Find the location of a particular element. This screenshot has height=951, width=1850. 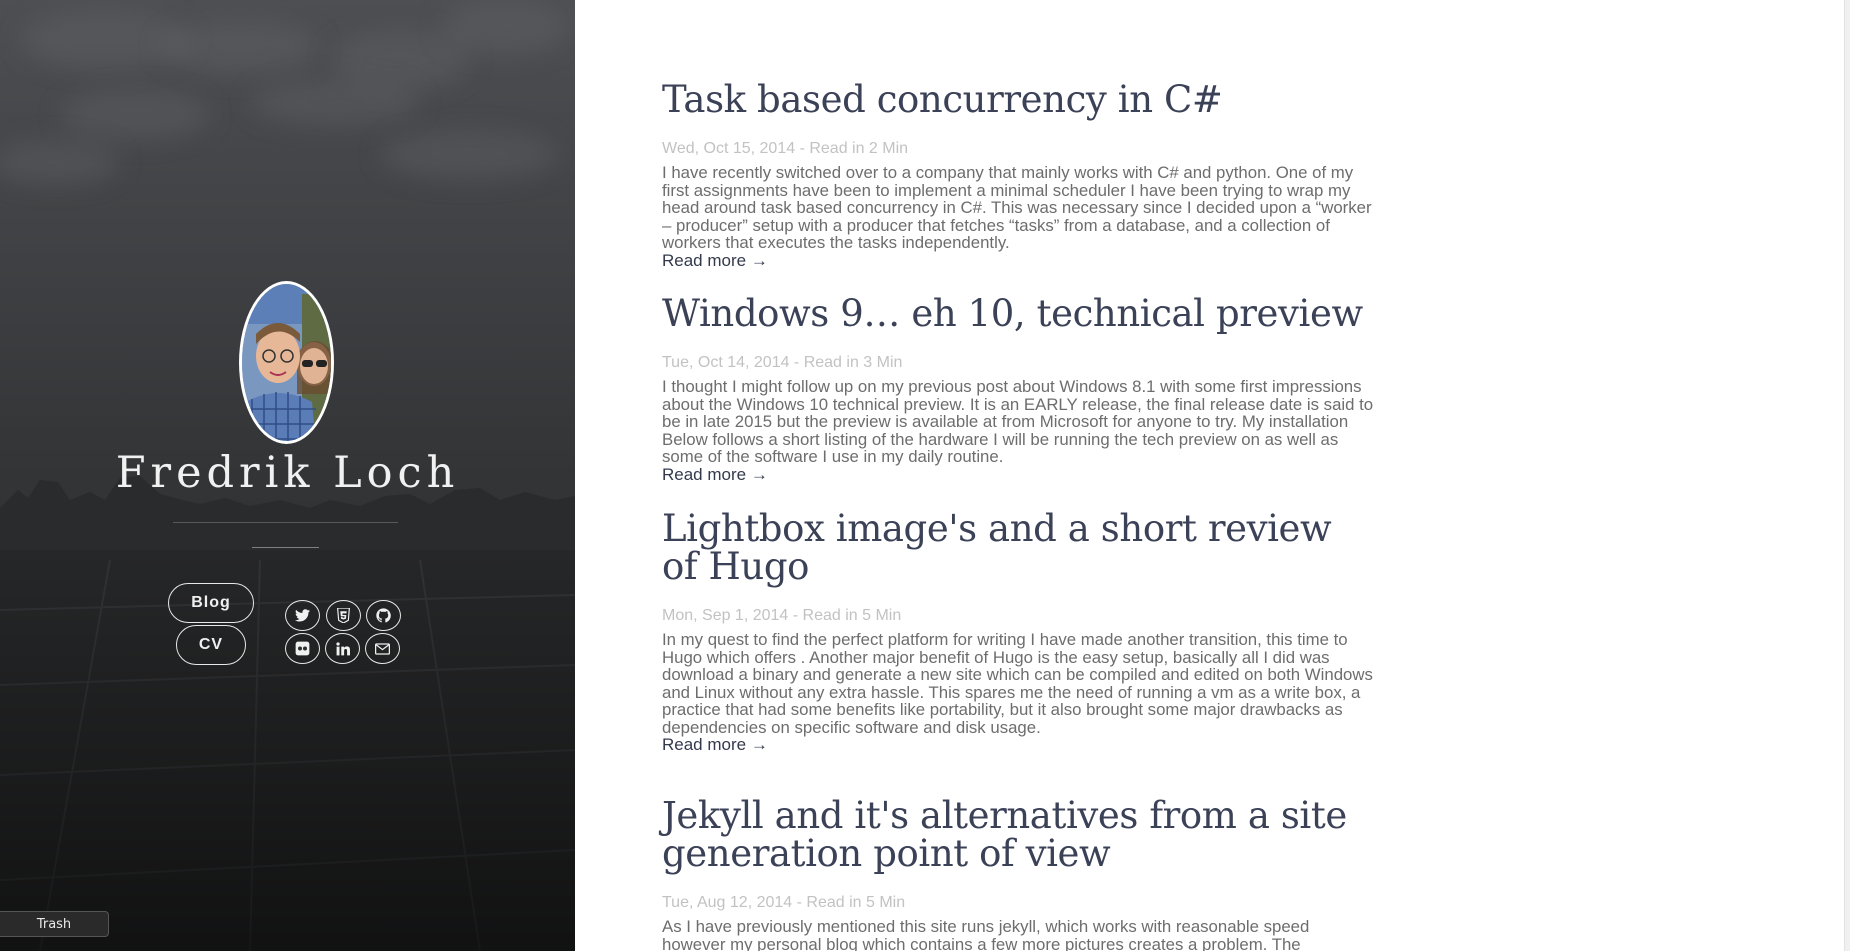

post-meta: Mon, Sep 1, 2014 - Read in 5 Min is located at coordinates (782, 615).